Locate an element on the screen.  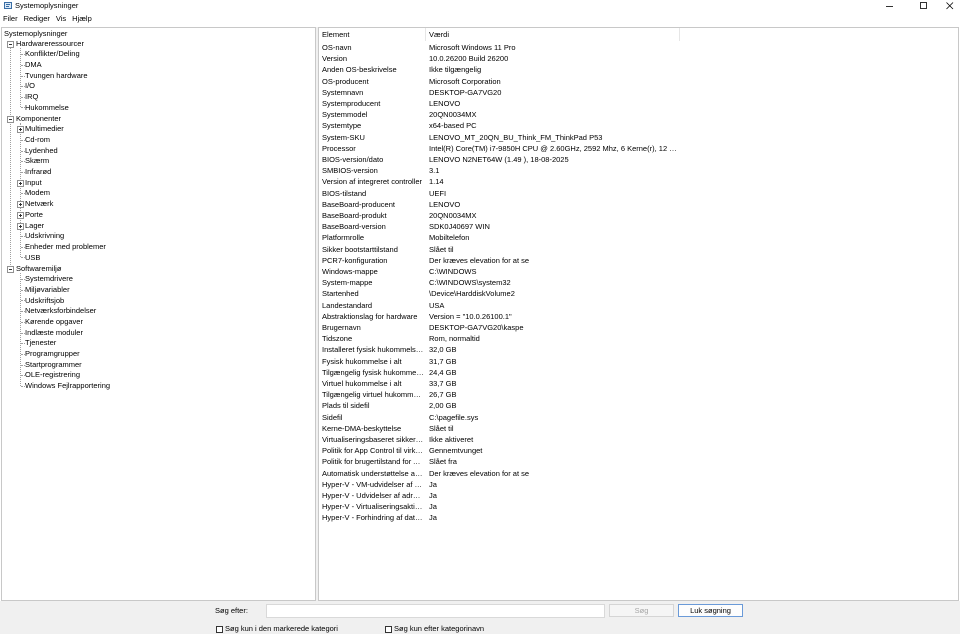
table-row: OS-producent Microsoft Corporation is located at coordinates (638, 81).